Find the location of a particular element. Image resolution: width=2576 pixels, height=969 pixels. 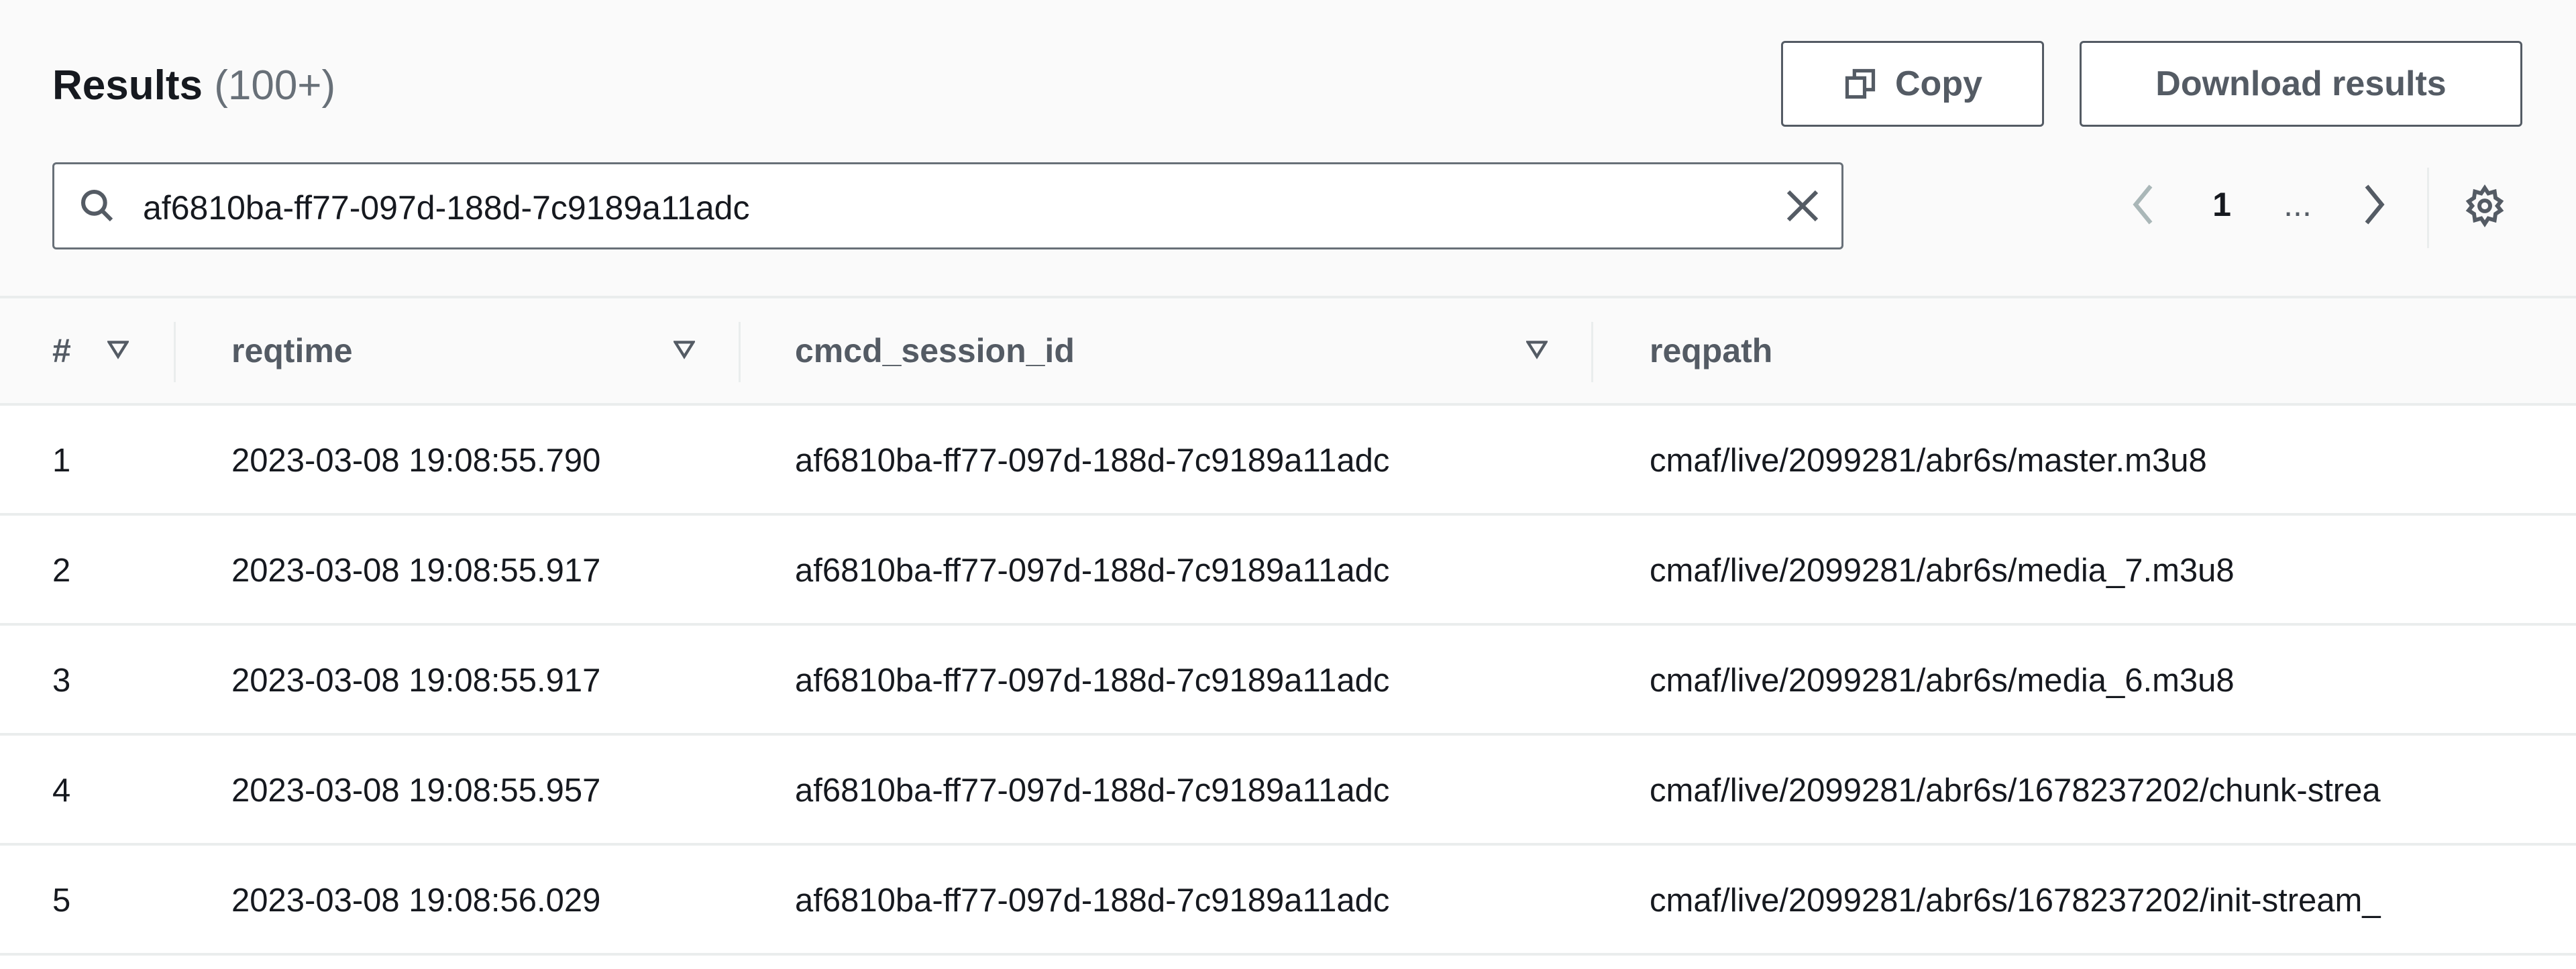

page-title: Results (100+) is located at coordinates (193, 85).